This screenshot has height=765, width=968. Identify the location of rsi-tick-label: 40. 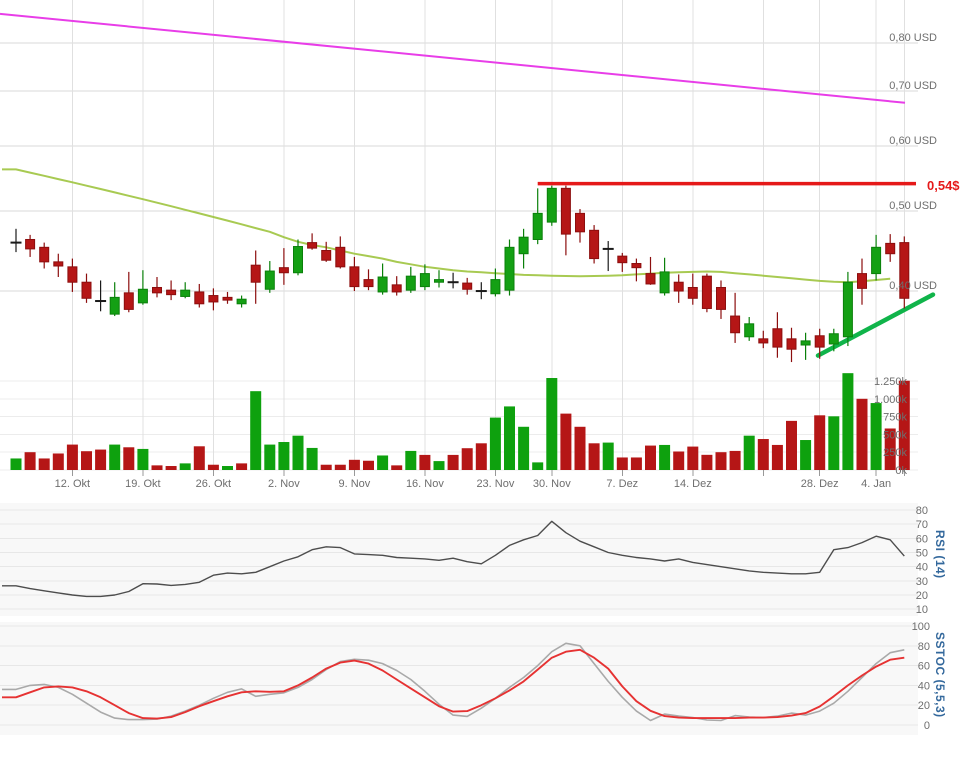
(922, 568).